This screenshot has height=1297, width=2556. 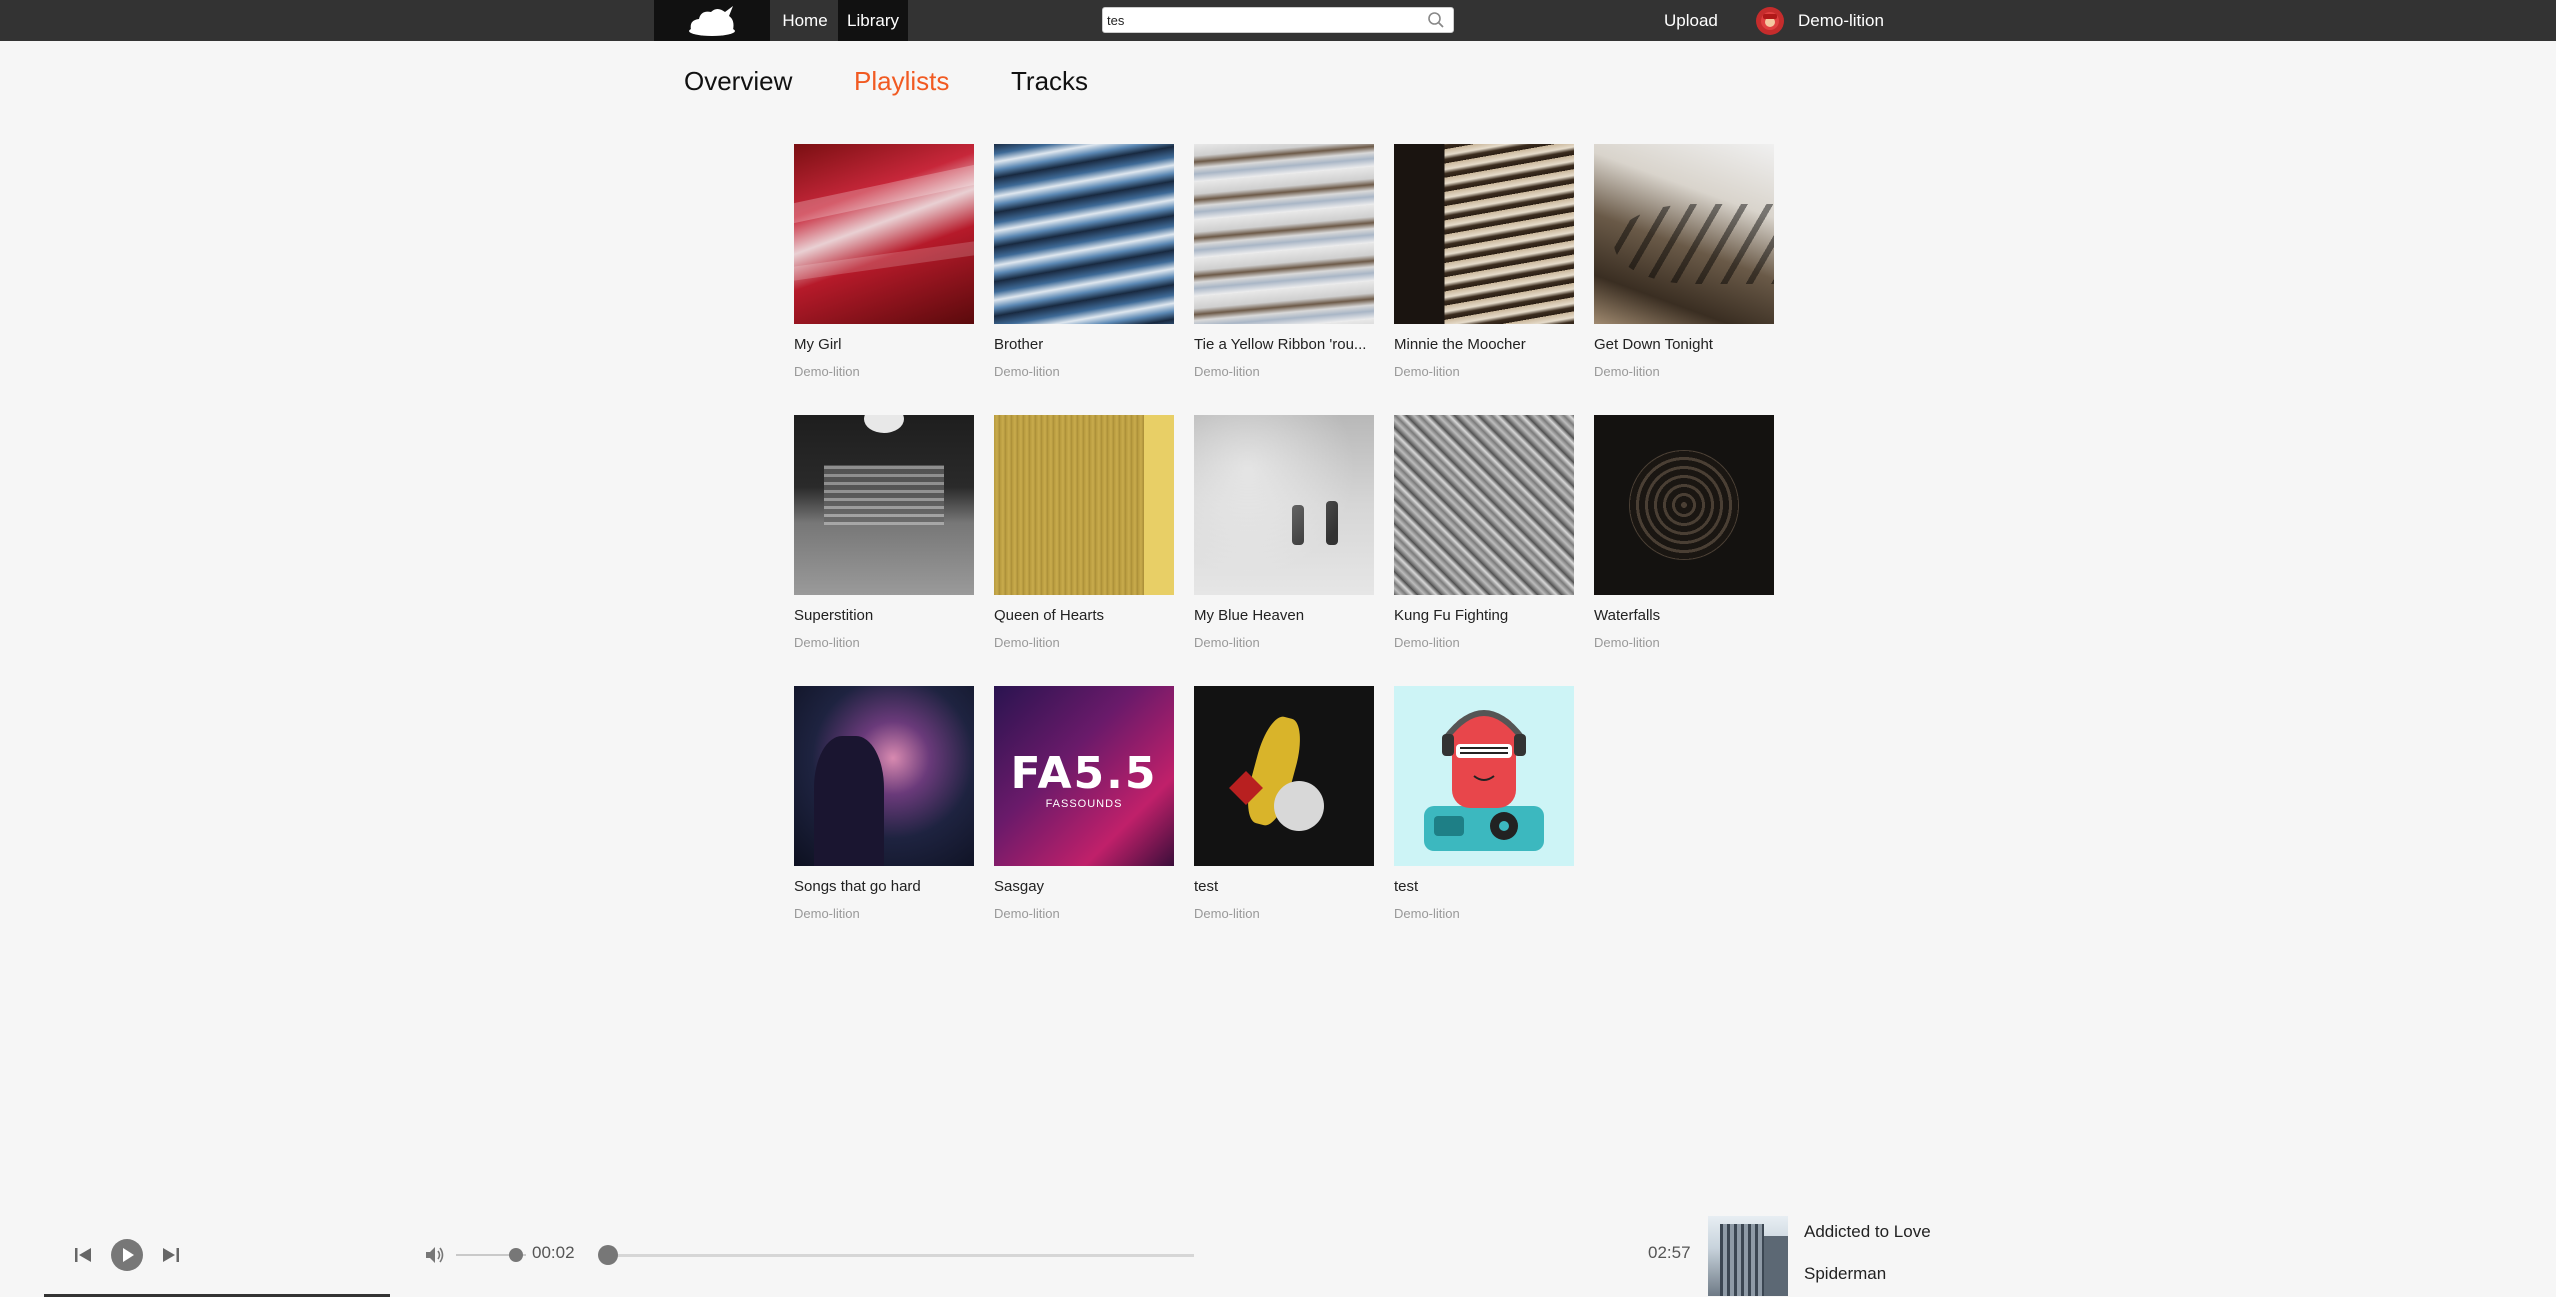 I want to click on playlist-card: Waterfalls Demo-lition, so click(x=1684, y=532).